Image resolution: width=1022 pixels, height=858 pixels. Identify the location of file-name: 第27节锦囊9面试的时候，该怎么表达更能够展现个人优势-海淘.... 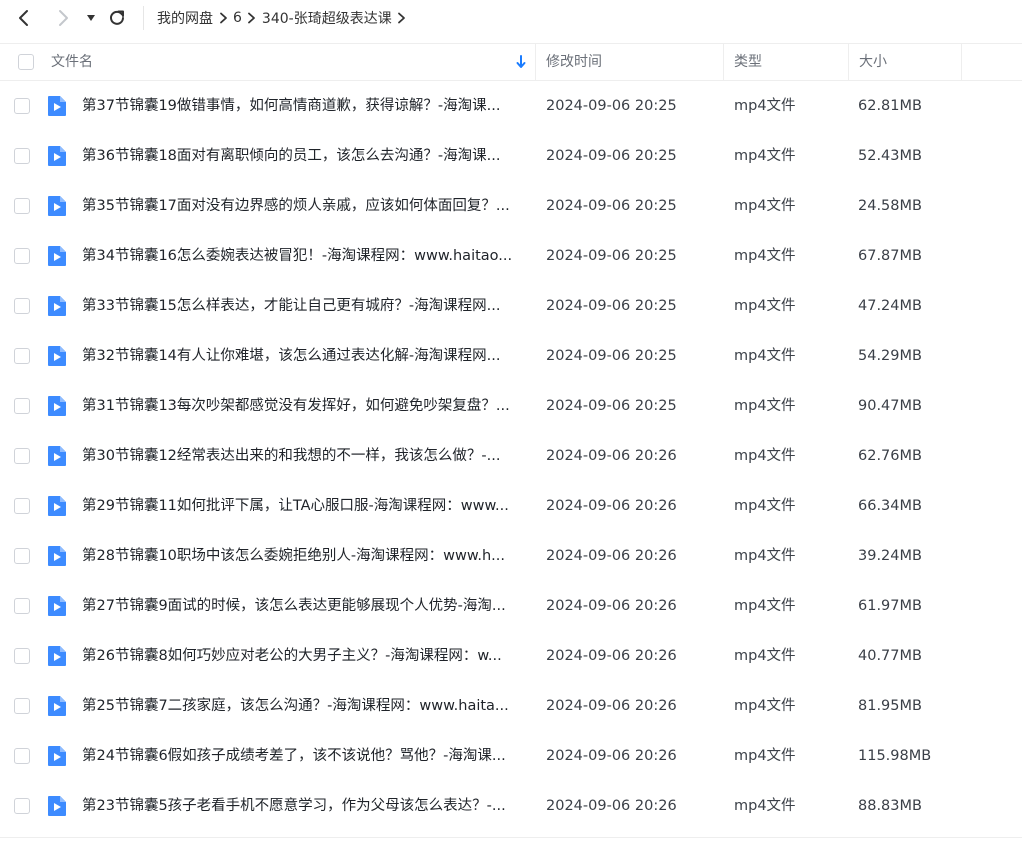
(303, 606).